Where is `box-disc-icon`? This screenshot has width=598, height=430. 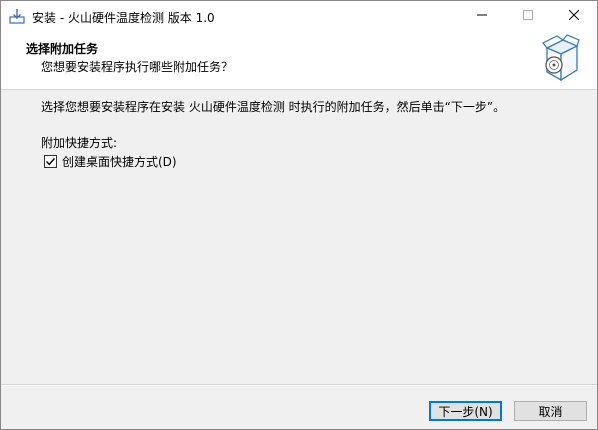 box-disc-icon is located at coordinates (561, 59).